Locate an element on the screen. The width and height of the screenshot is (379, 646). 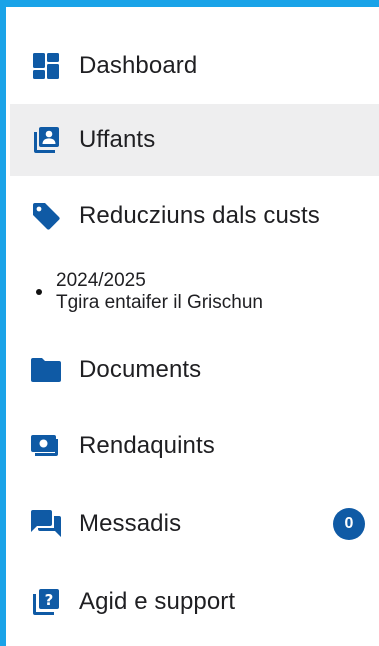
sidebar-item-dashboard: Dashboard is located at coordinates (194, 66).